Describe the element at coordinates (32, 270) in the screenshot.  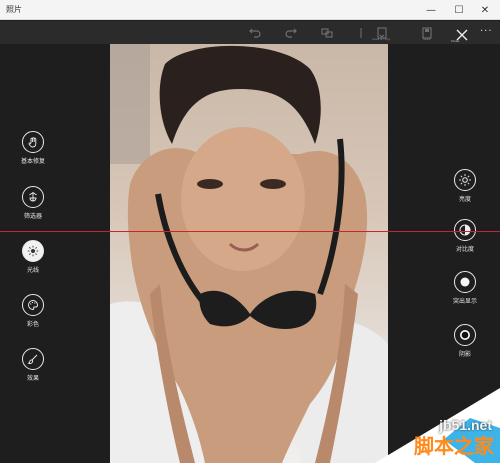
I see `tool-label: 光线` at that location.